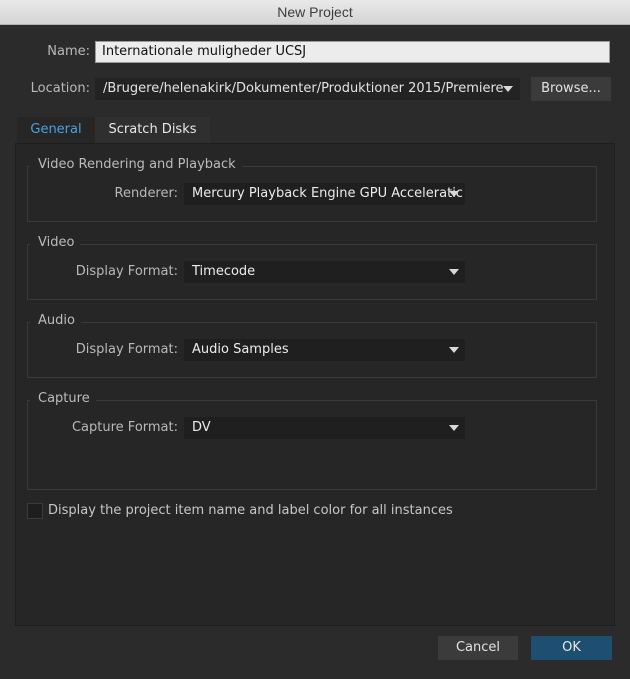 Image resolution: width=630 pixels, height=679 pixels. I want to click on group-title-audio: Audio, so click(55, 320).